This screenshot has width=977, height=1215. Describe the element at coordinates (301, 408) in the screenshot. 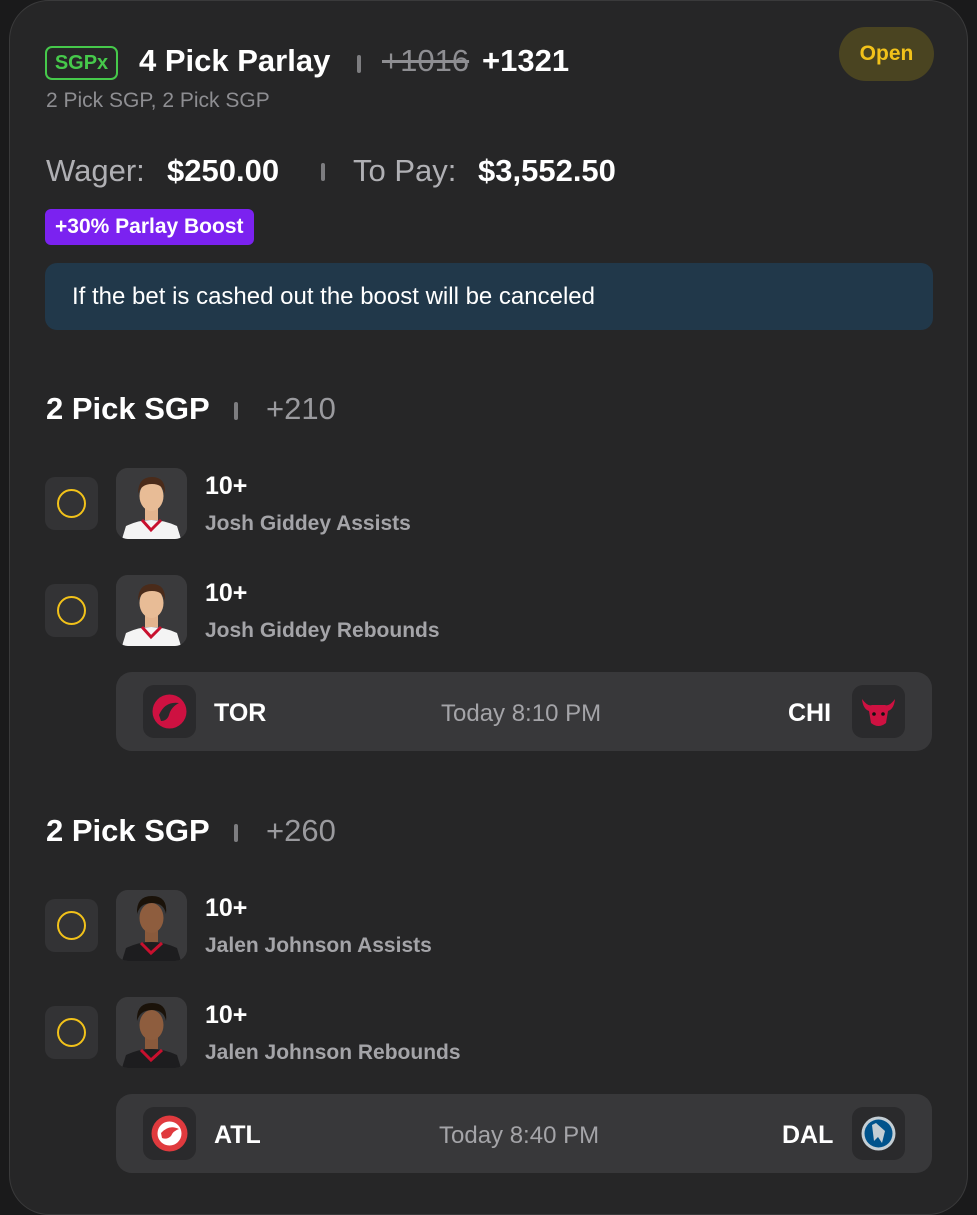

I see `group-odds: +210` at that location.